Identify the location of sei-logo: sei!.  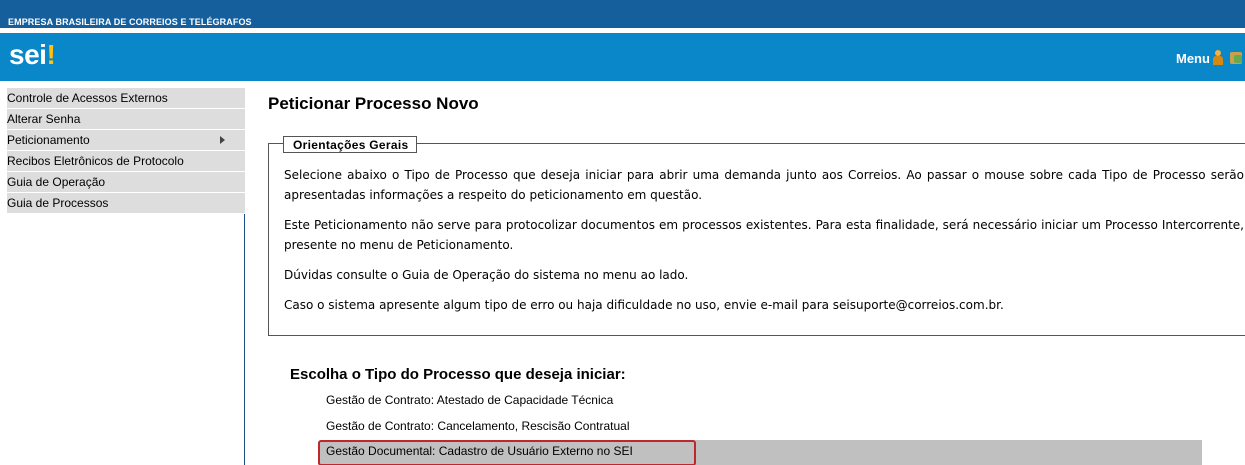
(32, 55).